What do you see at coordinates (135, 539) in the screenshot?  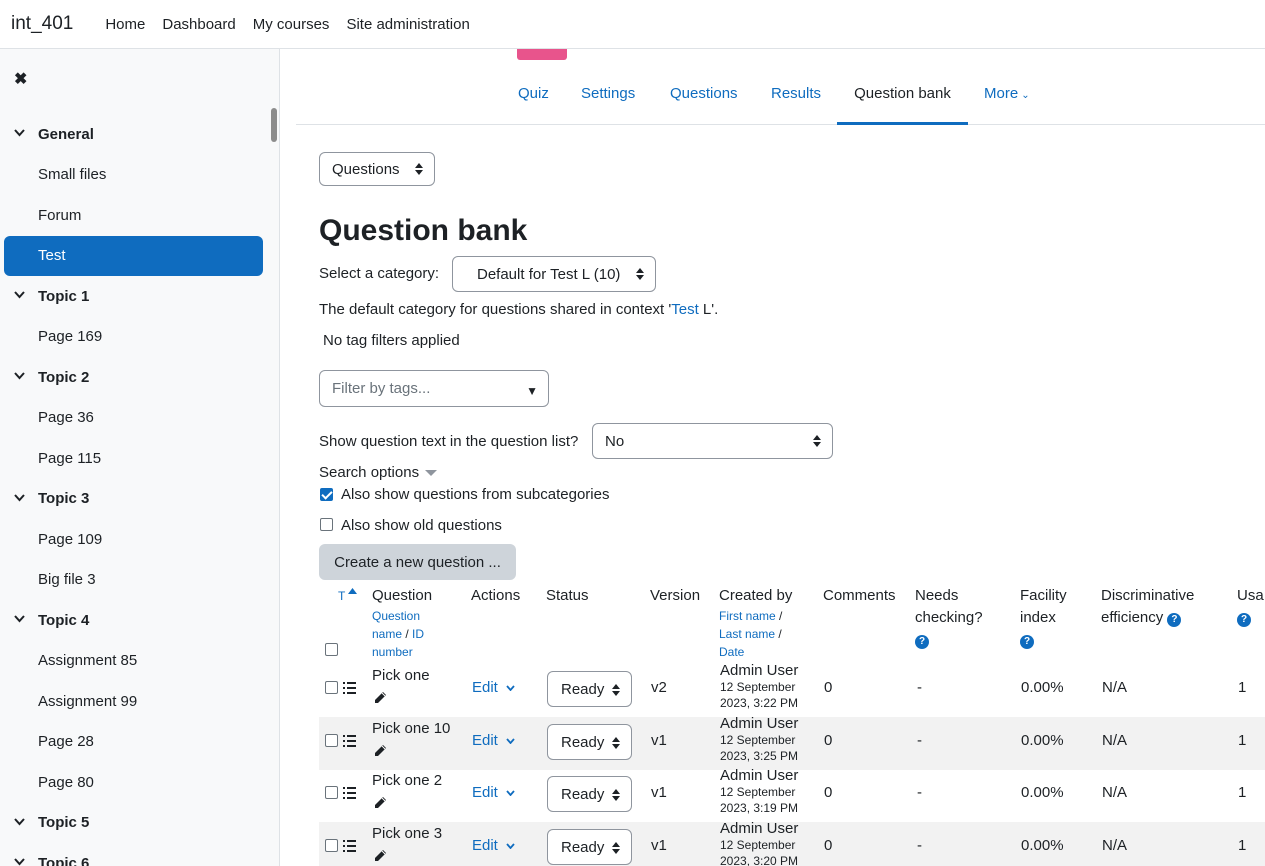 I see `drawer-item-page-109: Page 109` at bounding box center [135, 539].